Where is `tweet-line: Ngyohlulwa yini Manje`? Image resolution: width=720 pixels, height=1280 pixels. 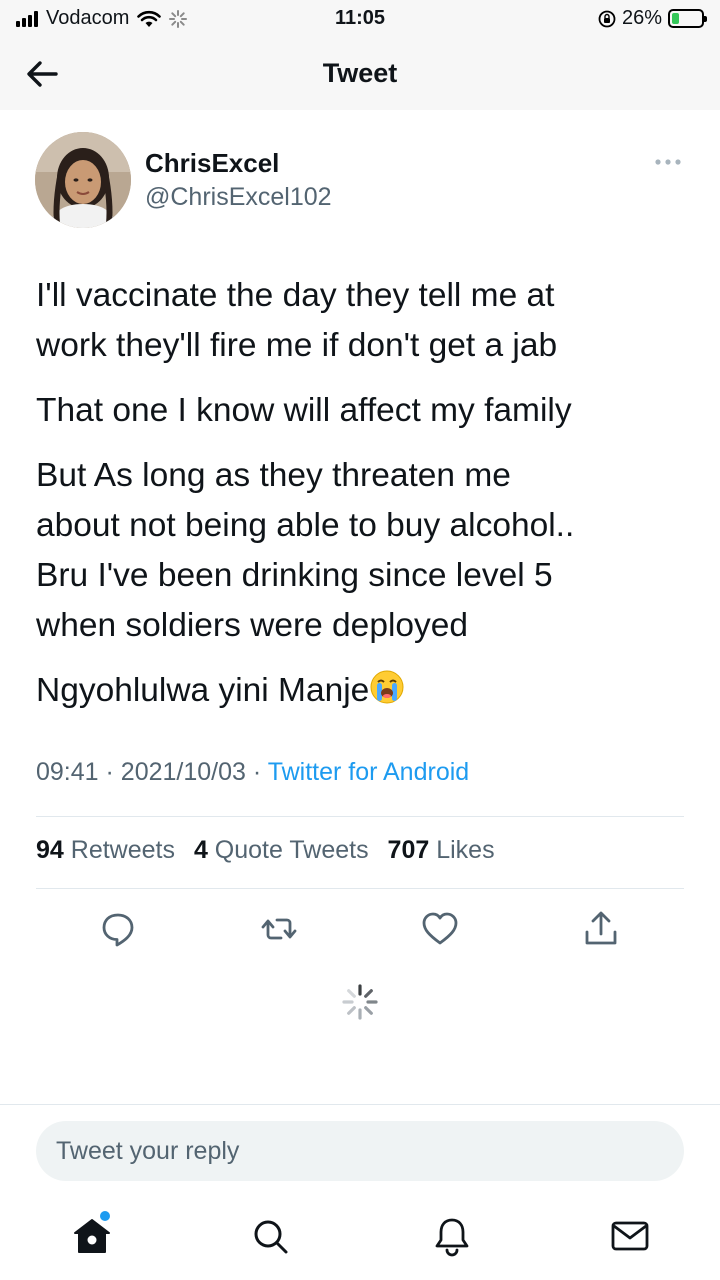 tweet-line: Ngyohlulwa yini Manje is located at coordinates (203, 690).